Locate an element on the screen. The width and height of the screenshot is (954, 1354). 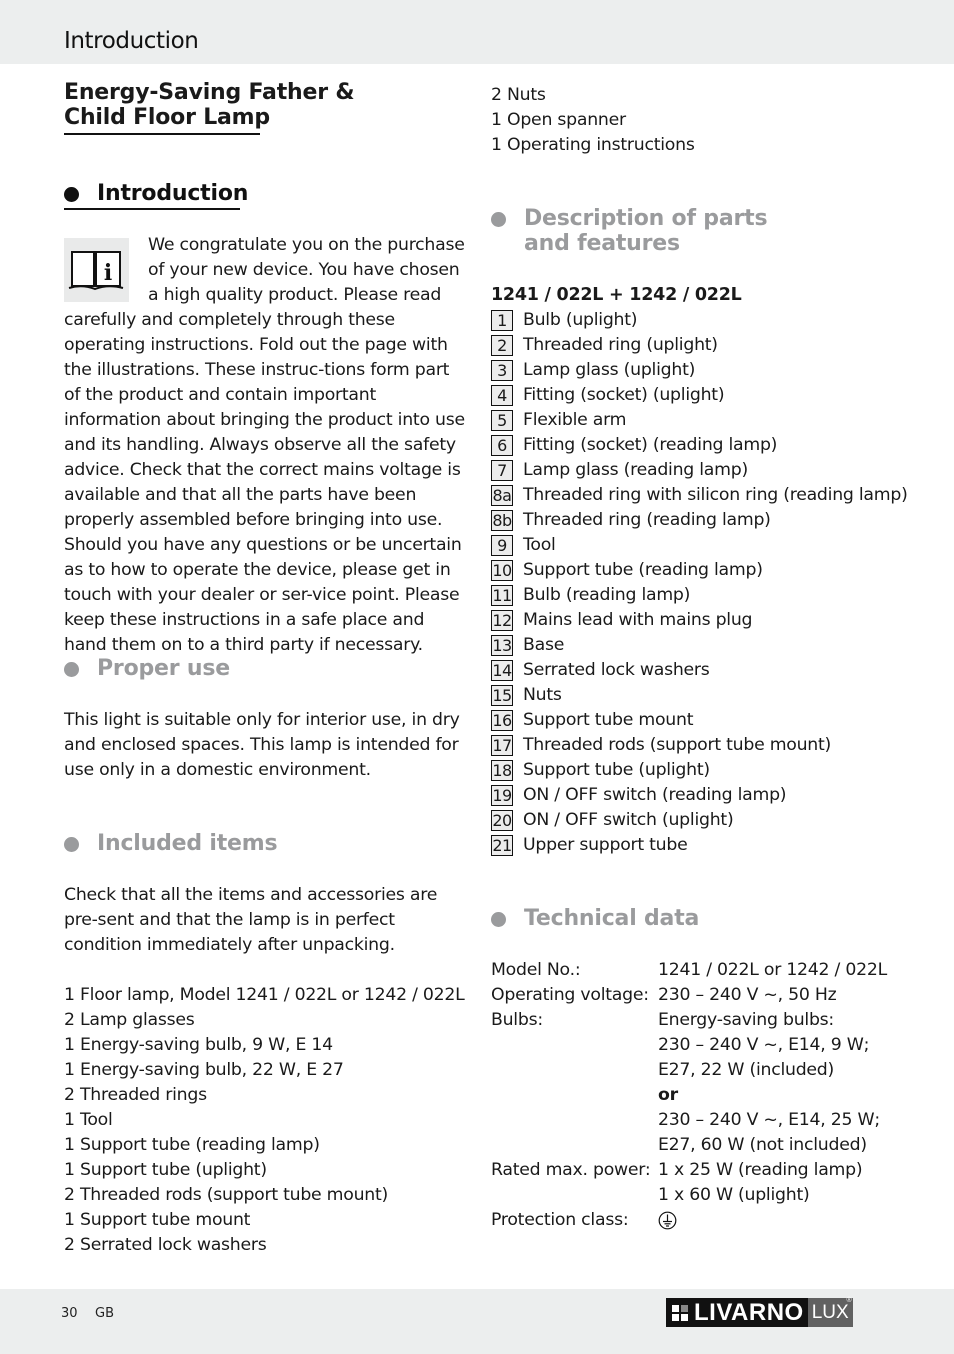
part-item: 5 Flexible arm is located at coordinates (699, 420).